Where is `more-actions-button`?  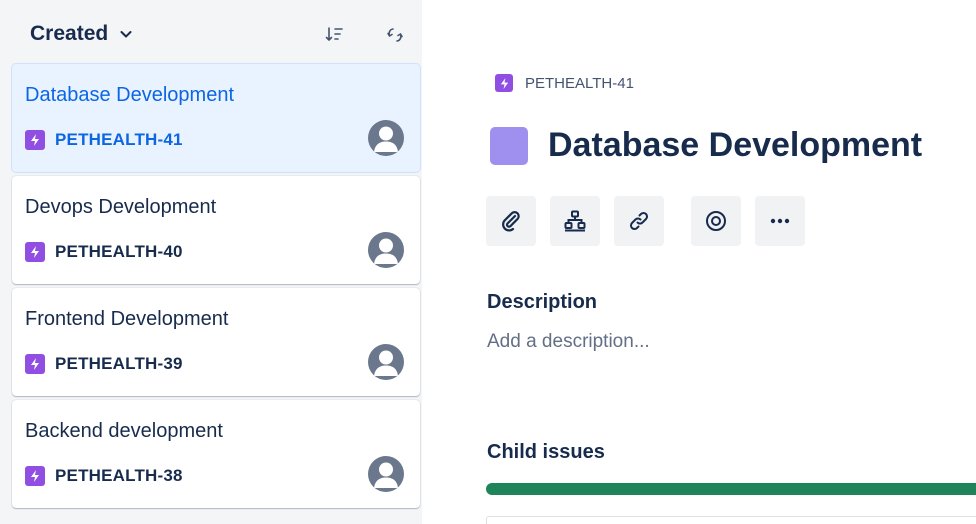
more-actions-button is located at coordinates (780, 221).